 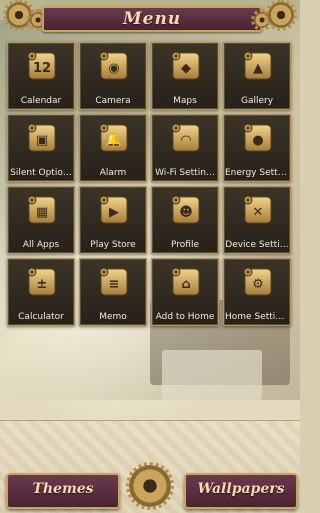 I want to click on app-tile: ◉ Camera, so click(x=113, y=76).